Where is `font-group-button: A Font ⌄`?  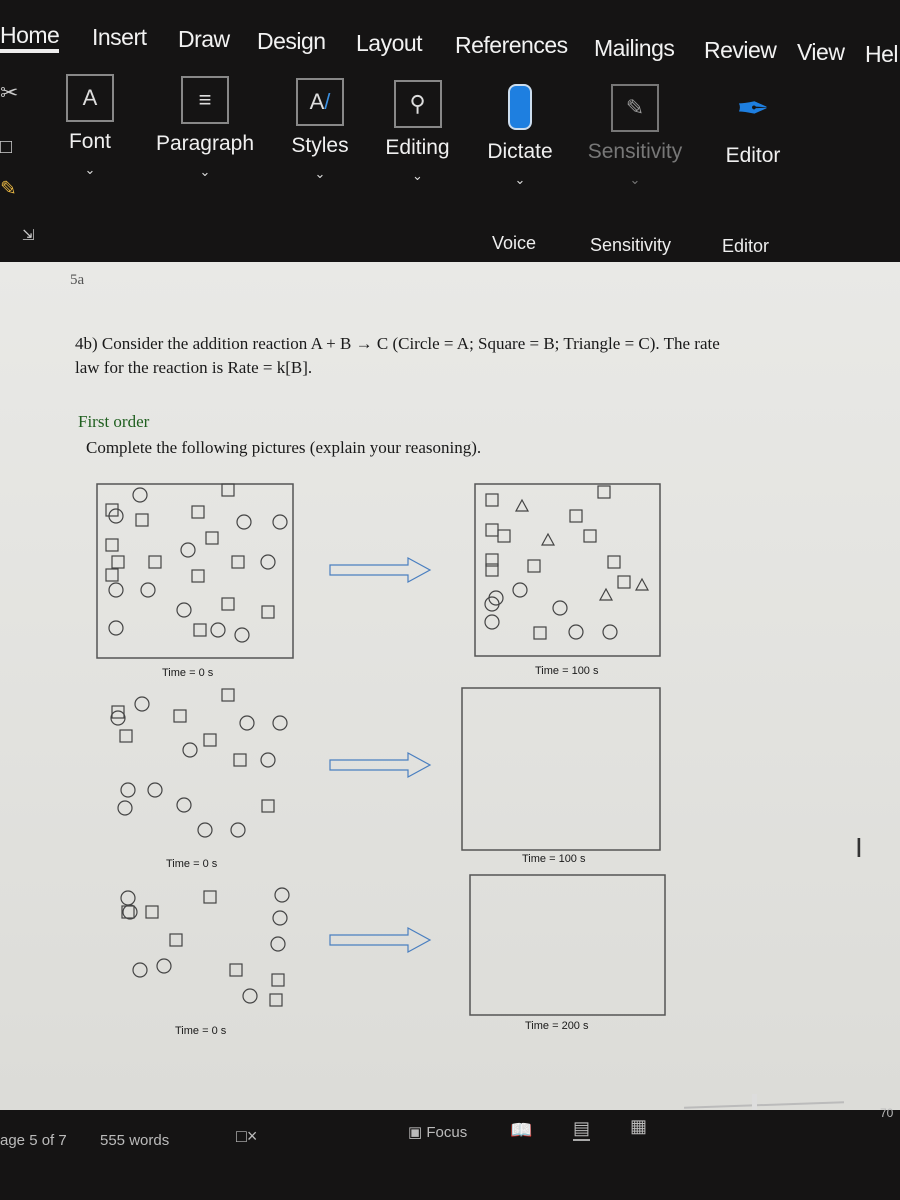 font-group-button: A Font ⌄ is located at coordinates (90, 126).